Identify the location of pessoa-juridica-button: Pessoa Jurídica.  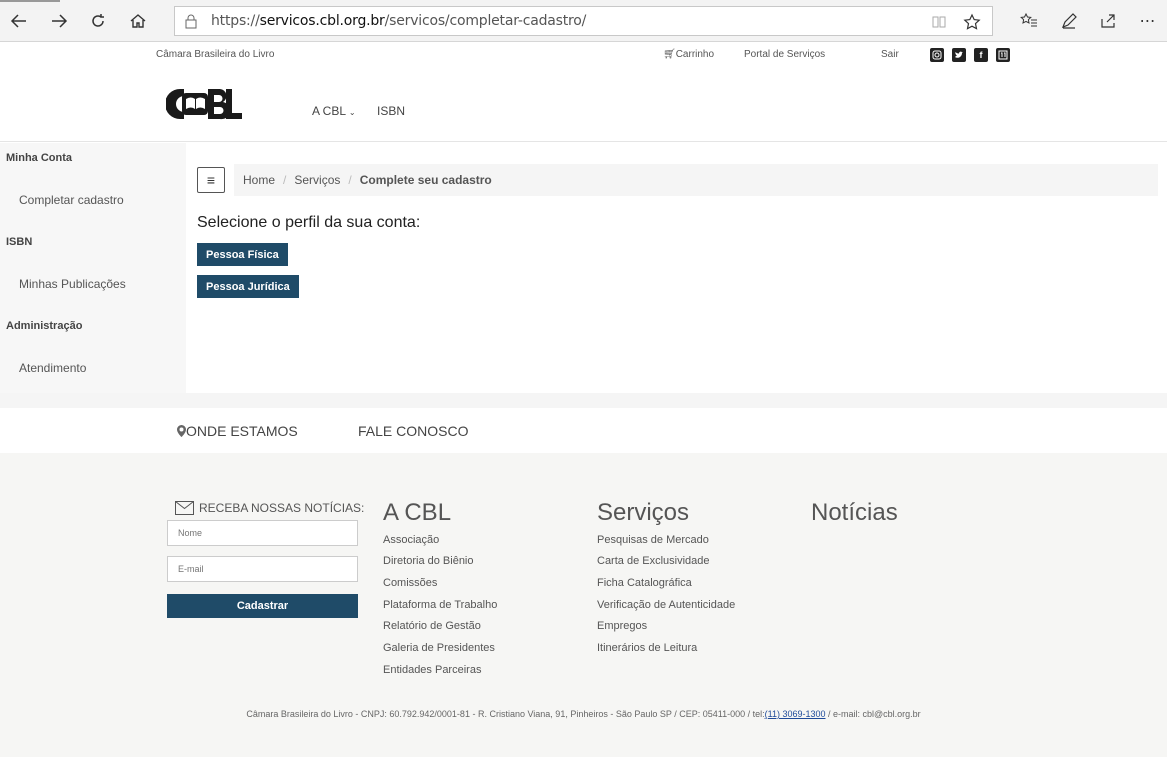
(248, 286).